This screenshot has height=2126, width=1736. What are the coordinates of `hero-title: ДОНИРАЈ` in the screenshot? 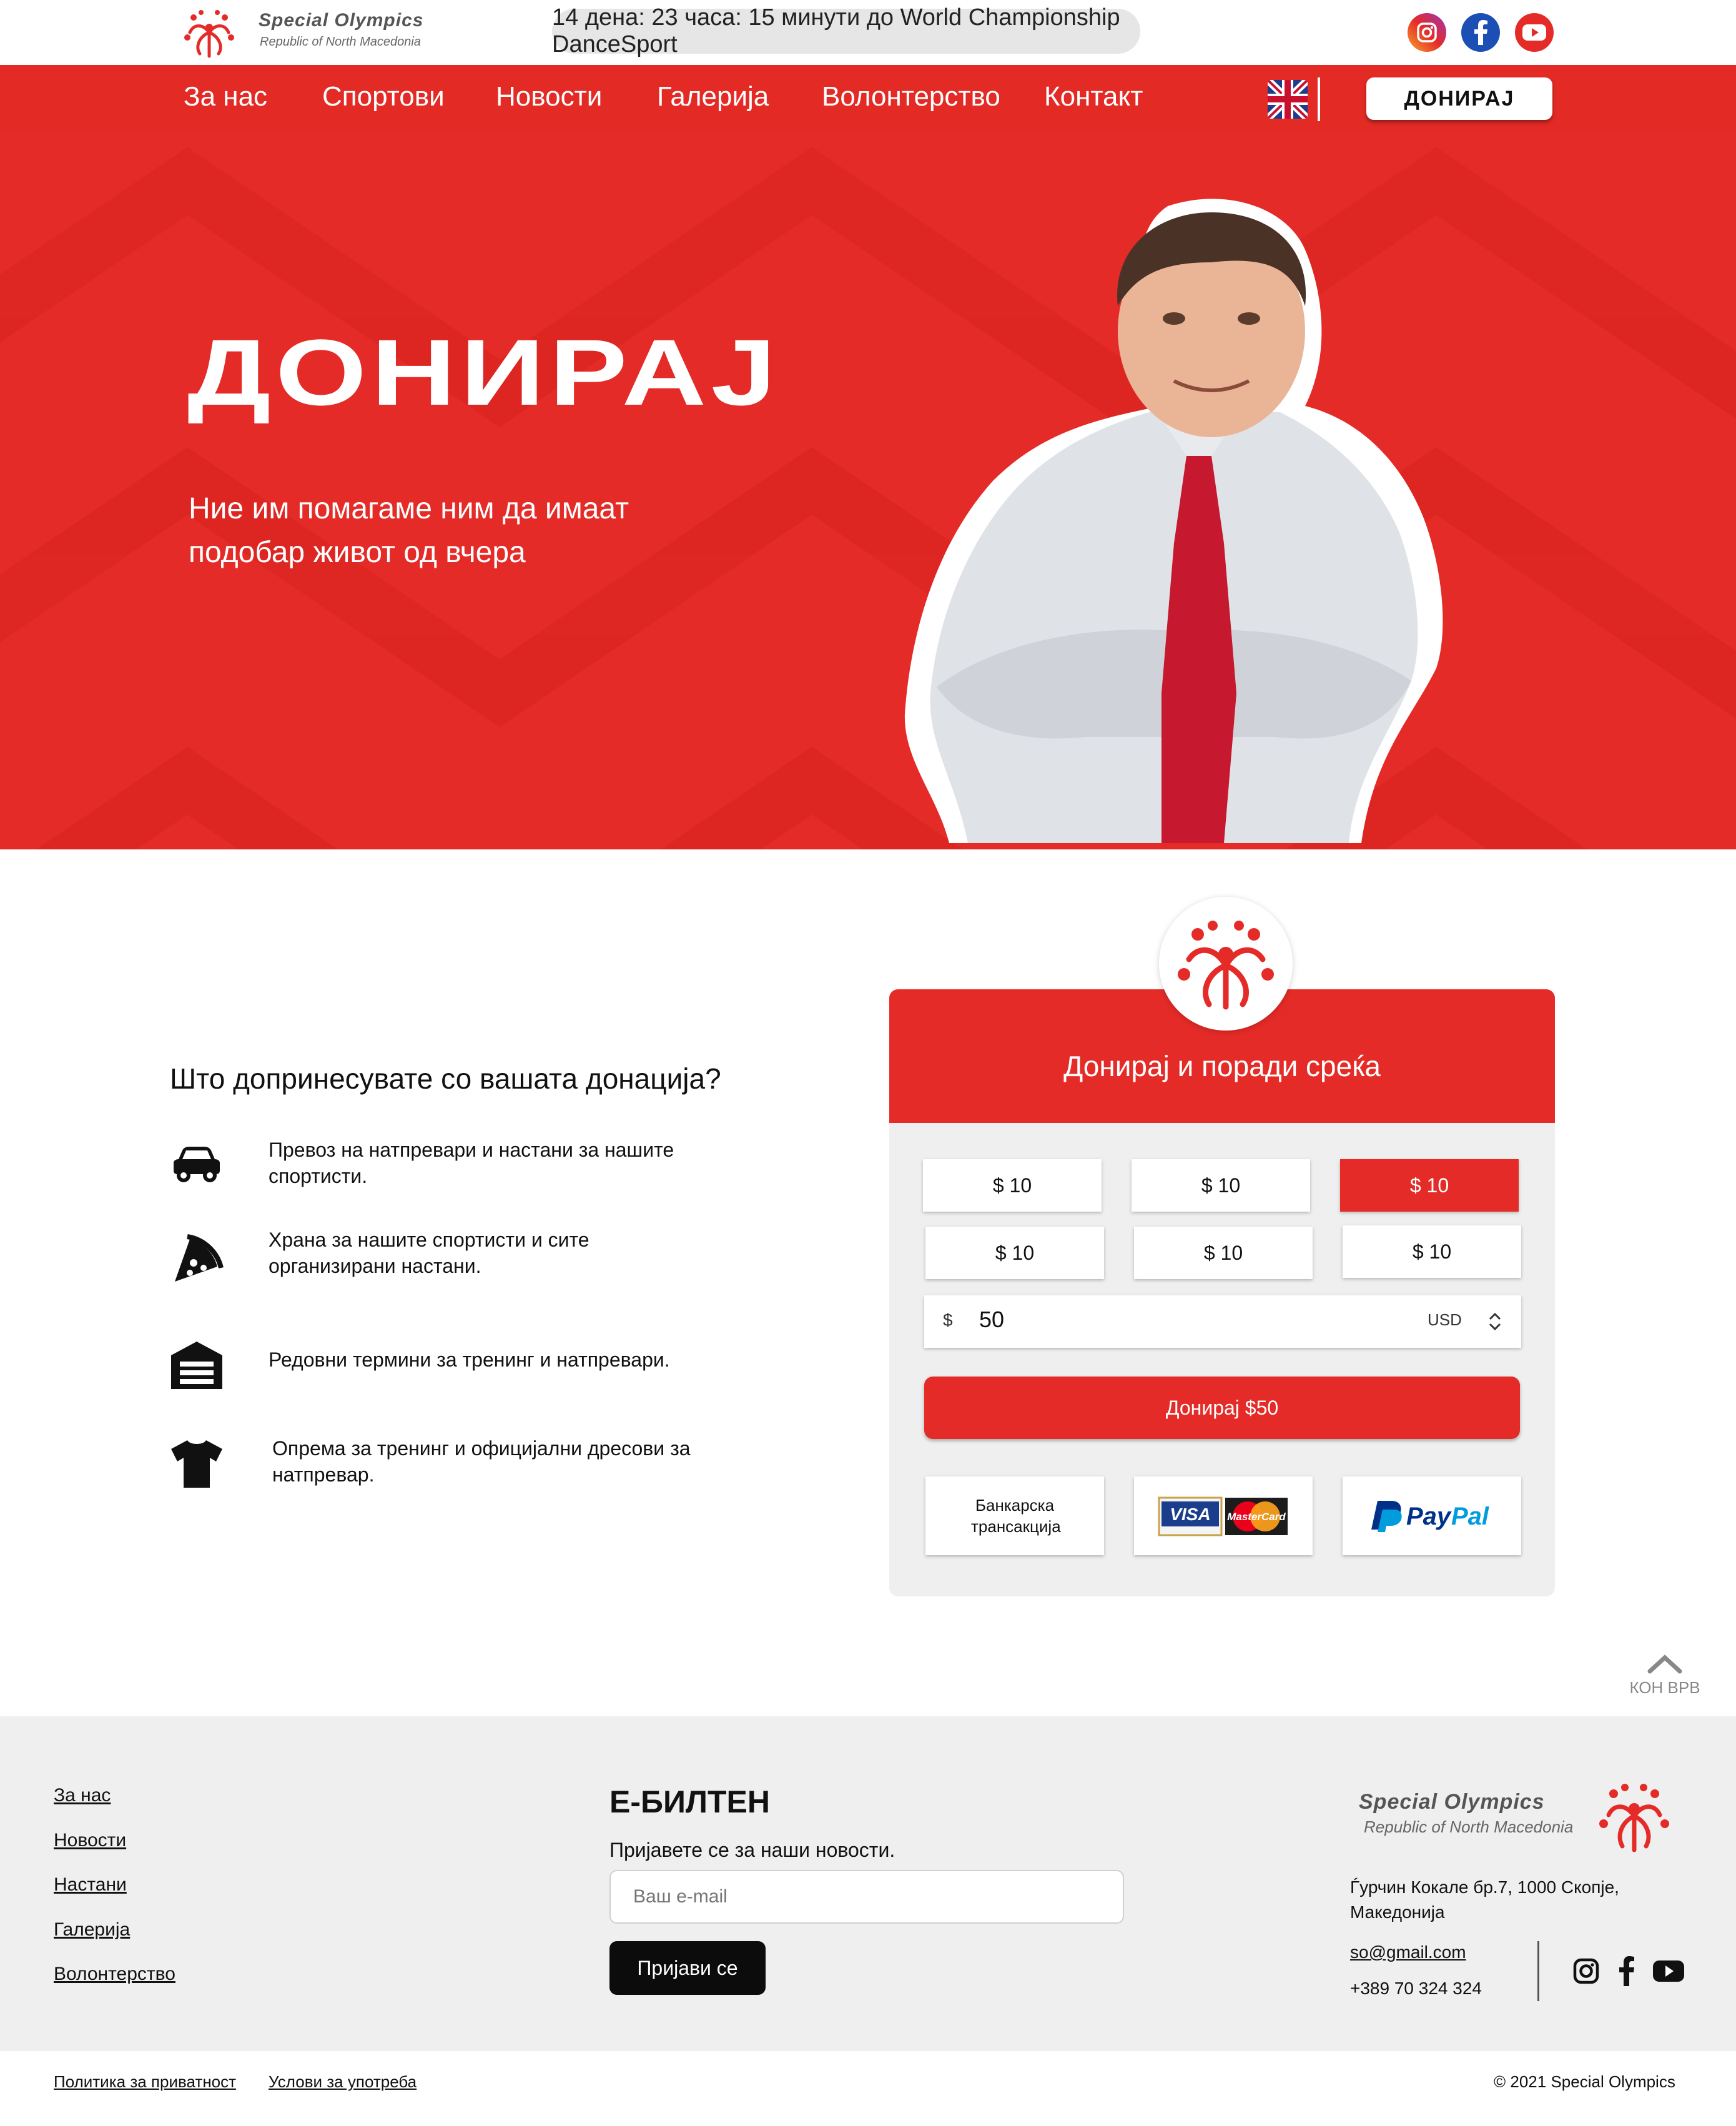 It's located at (484, 372).